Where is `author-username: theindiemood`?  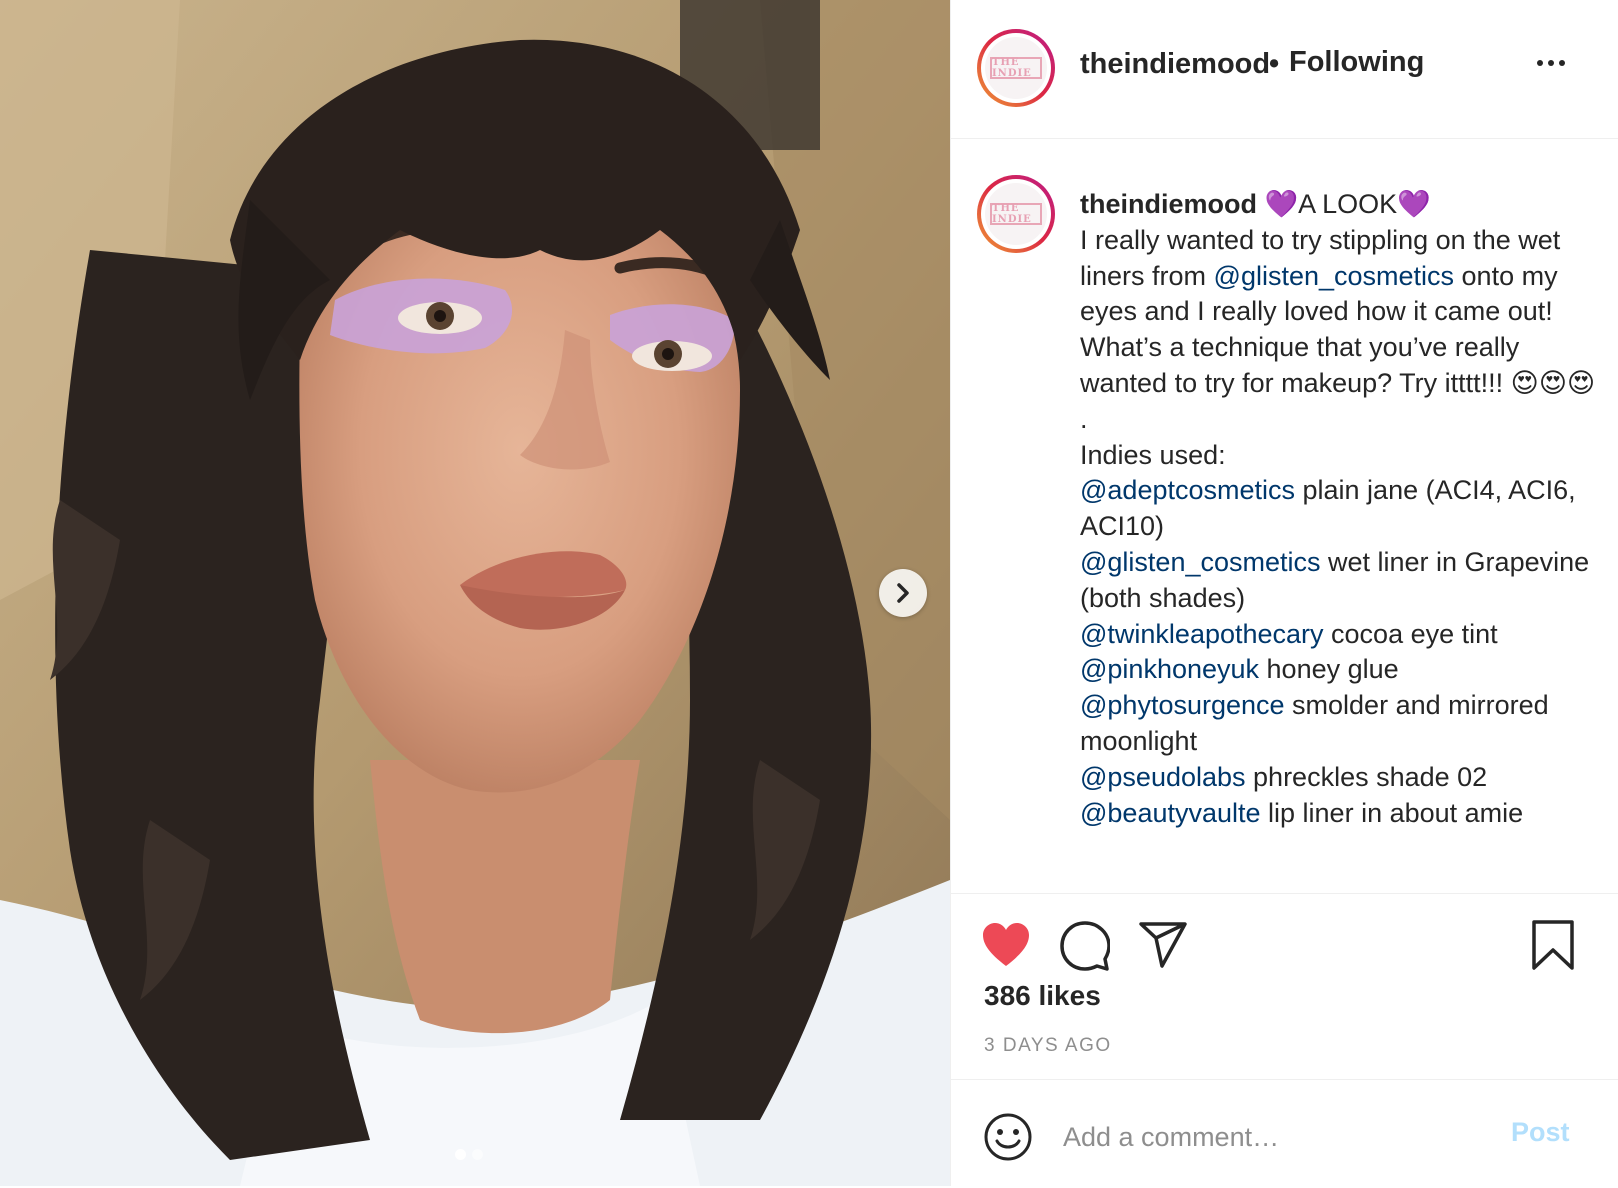 author-username: theindiemood is located at coordinates (1175, 64).